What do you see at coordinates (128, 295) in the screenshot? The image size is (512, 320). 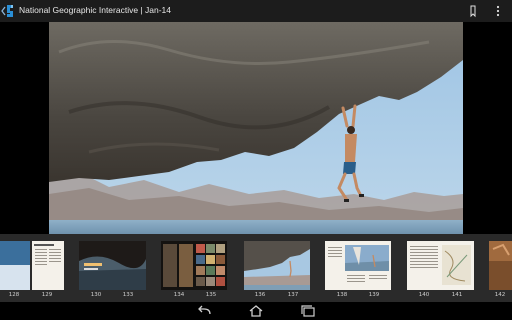 I see `page-number: 133` at bounding box center [128, 295].